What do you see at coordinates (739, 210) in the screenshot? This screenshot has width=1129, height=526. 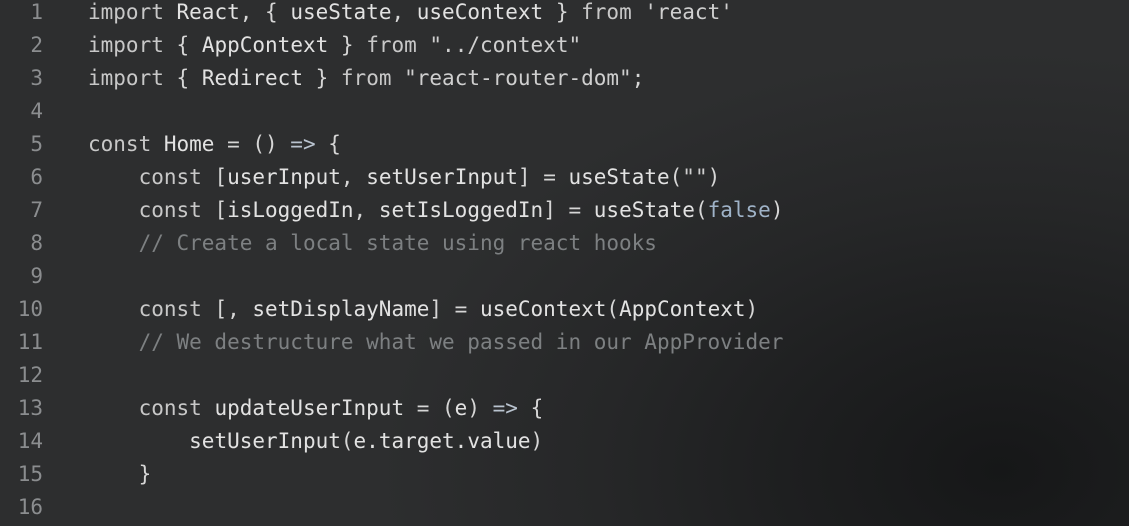 I see `code-token: false` at bounding box center [739, 210].